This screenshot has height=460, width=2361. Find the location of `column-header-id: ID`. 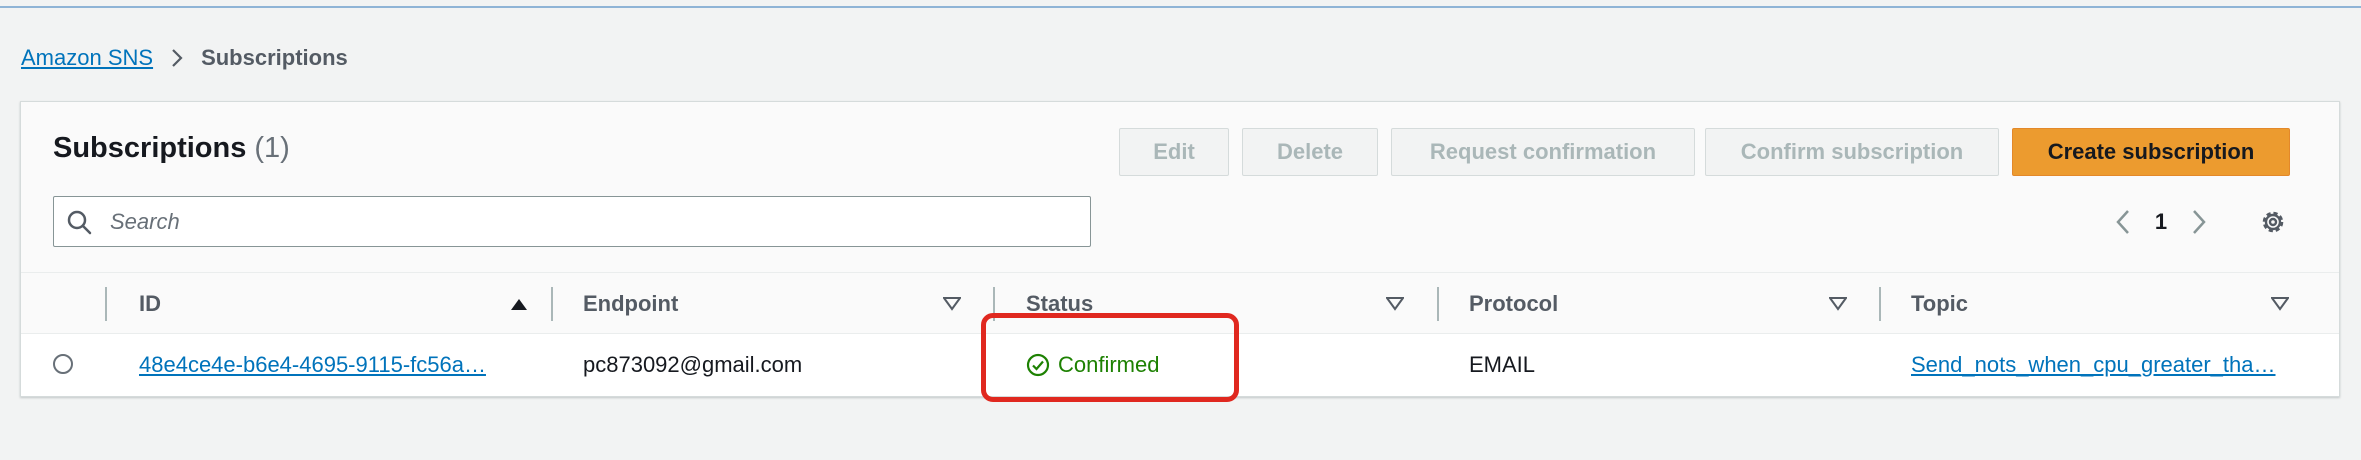

column-header-id: ID is located at coordinates (150, 304).